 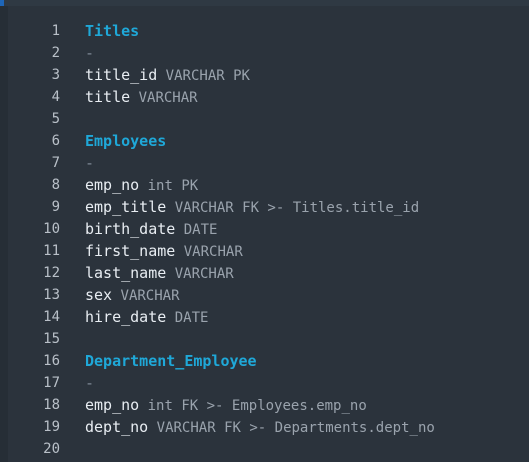 I want to click on code-line: 16 Department_Employee, so click(x=268, y=361).